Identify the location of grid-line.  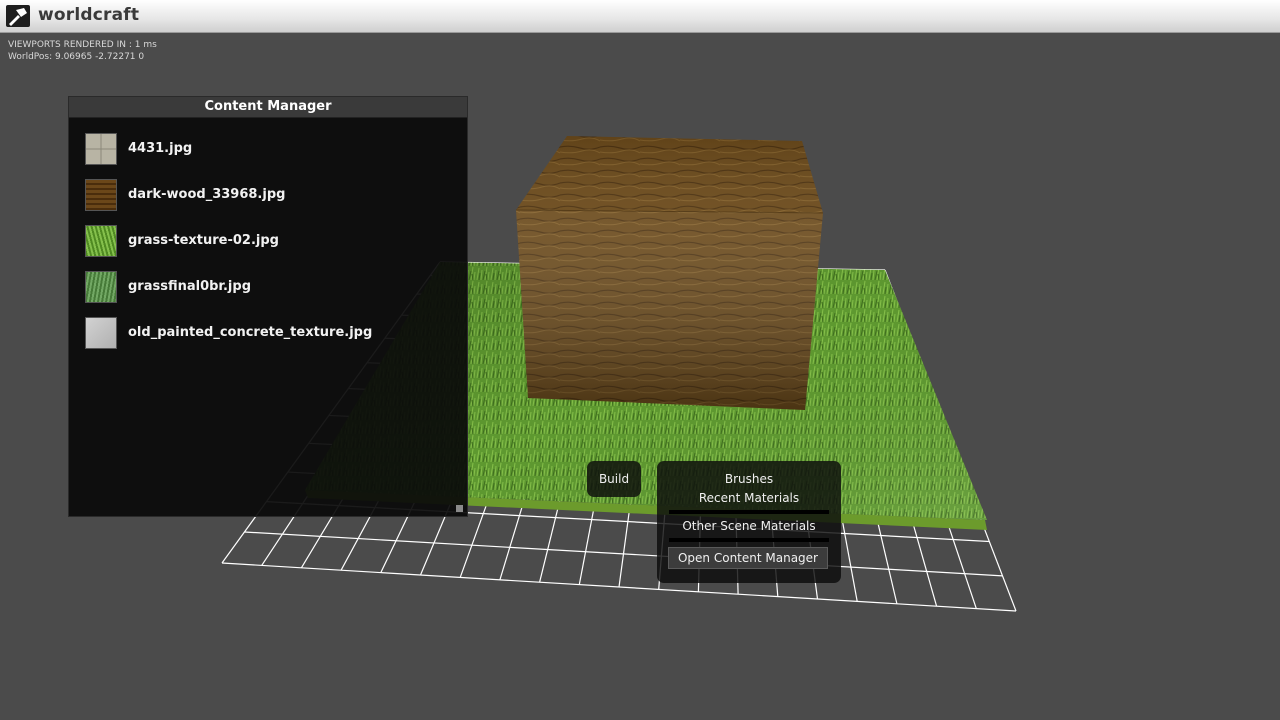
(623, 554).